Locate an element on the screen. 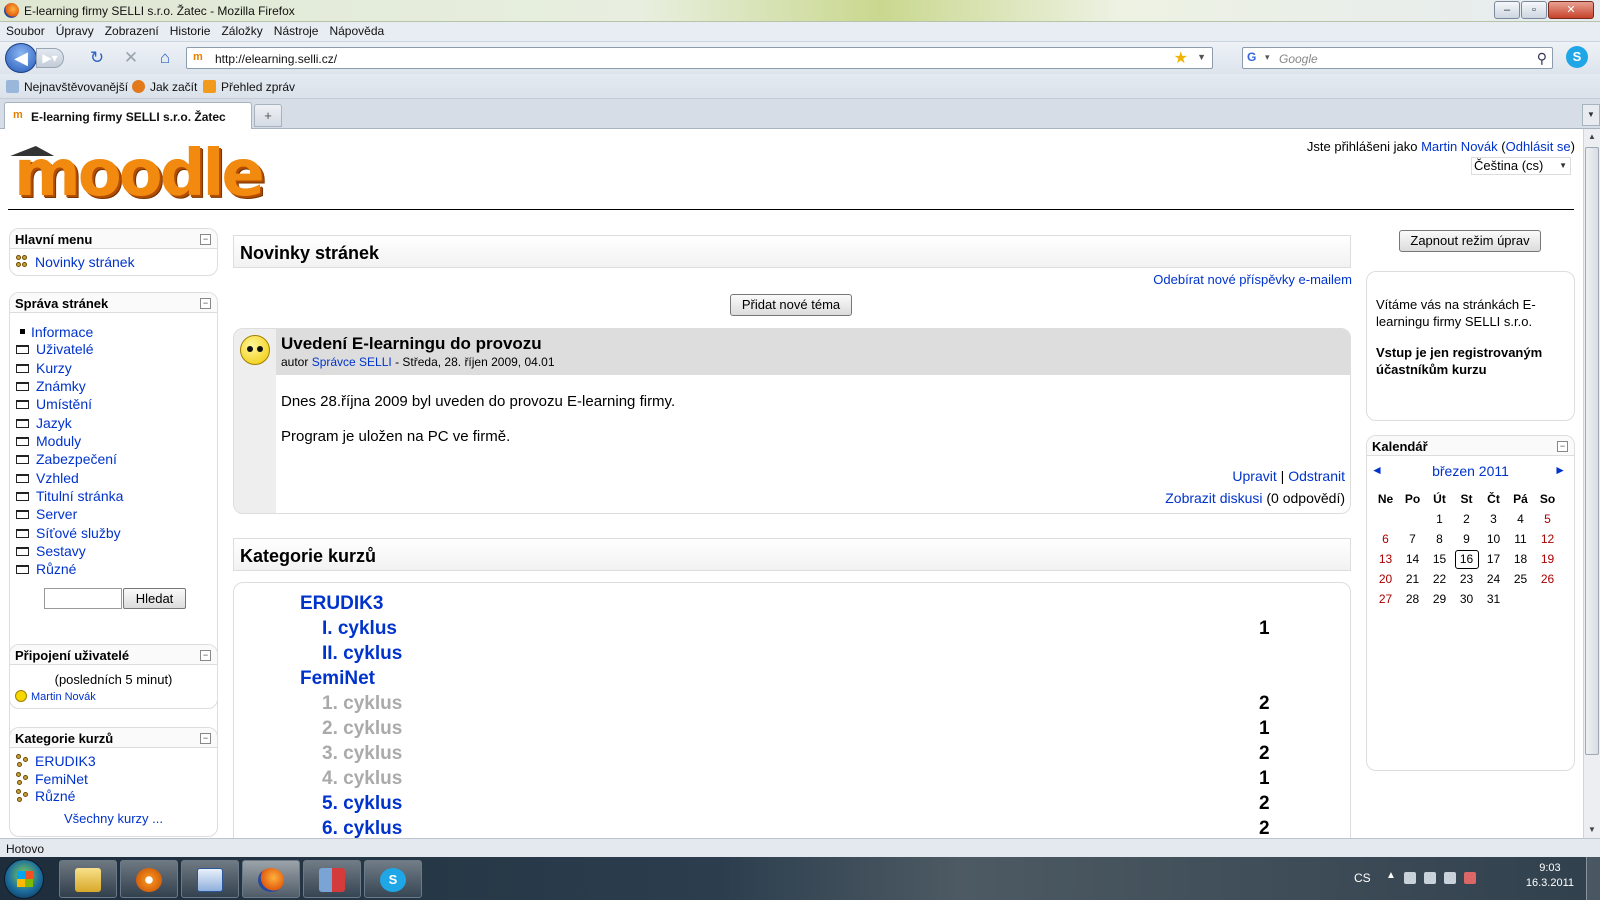  category-6-cyklus: 6. cyklus is located at coordinates (362, 828).